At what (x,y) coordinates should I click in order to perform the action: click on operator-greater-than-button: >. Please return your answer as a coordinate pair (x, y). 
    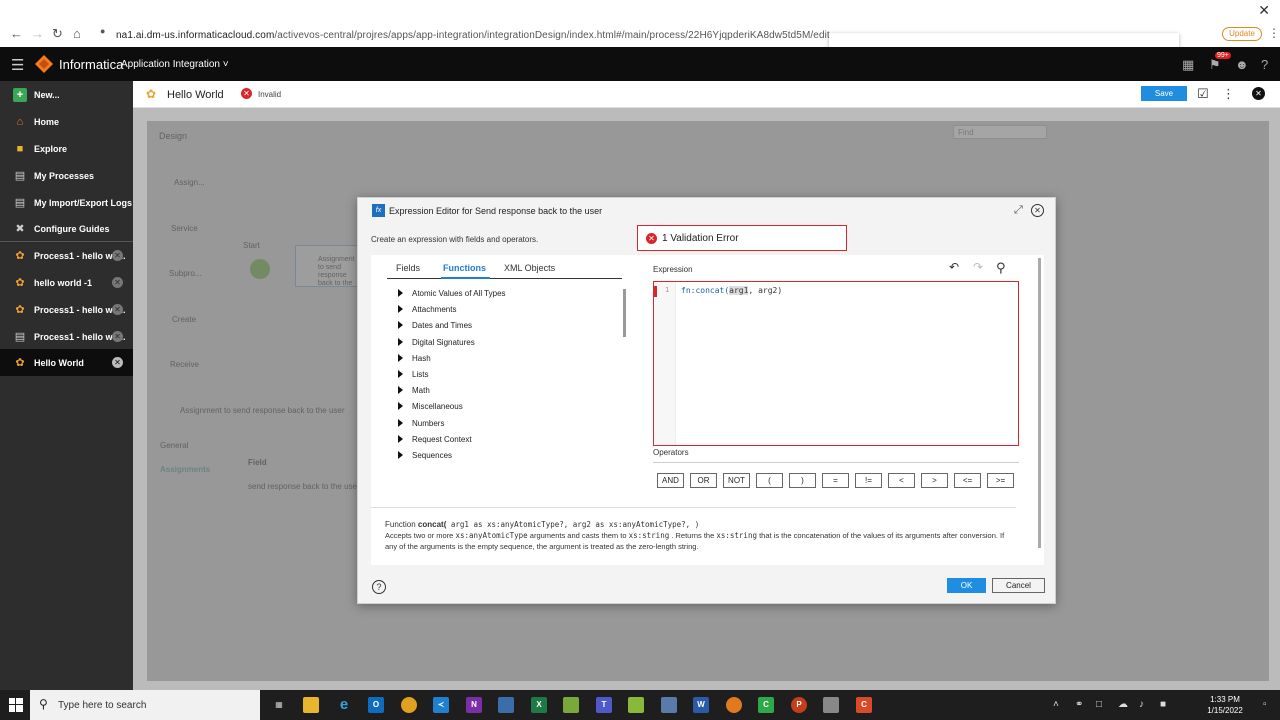
    Looking at the image, I should click on (934, 480).